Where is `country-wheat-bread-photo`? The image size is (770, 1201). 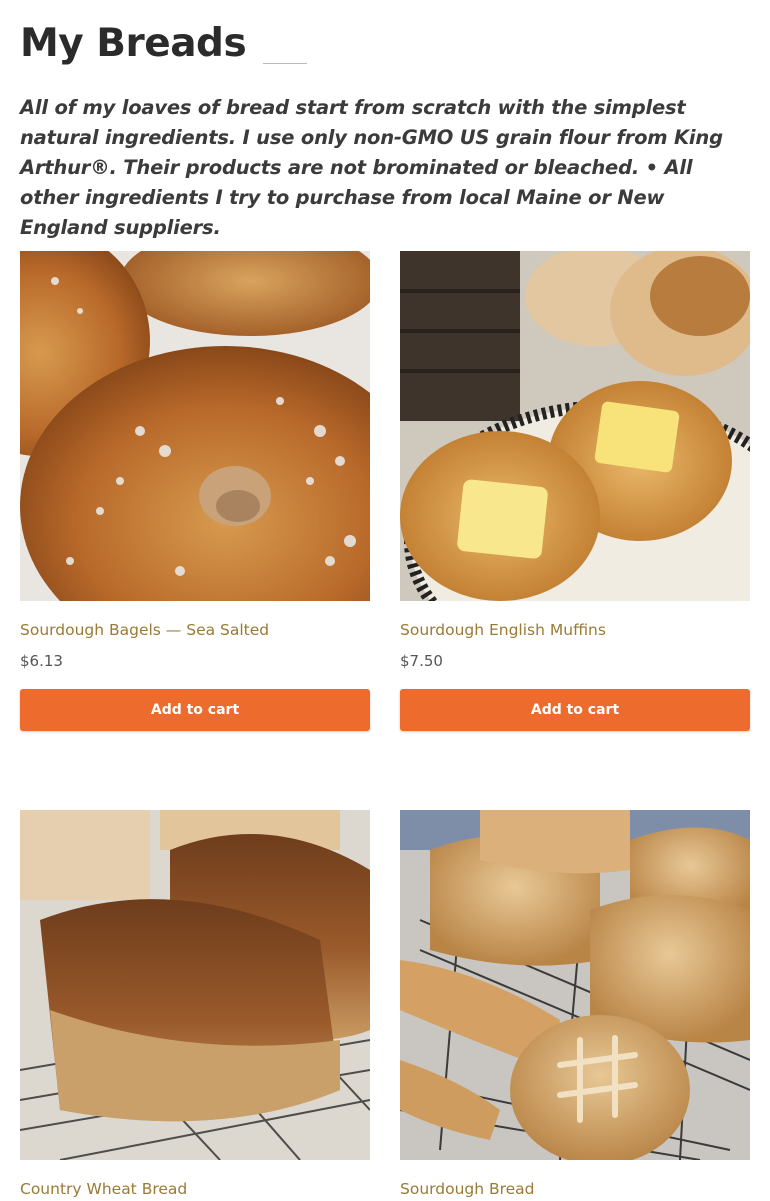 country-wheat-bread-photo is located at coordinates (195, 985).